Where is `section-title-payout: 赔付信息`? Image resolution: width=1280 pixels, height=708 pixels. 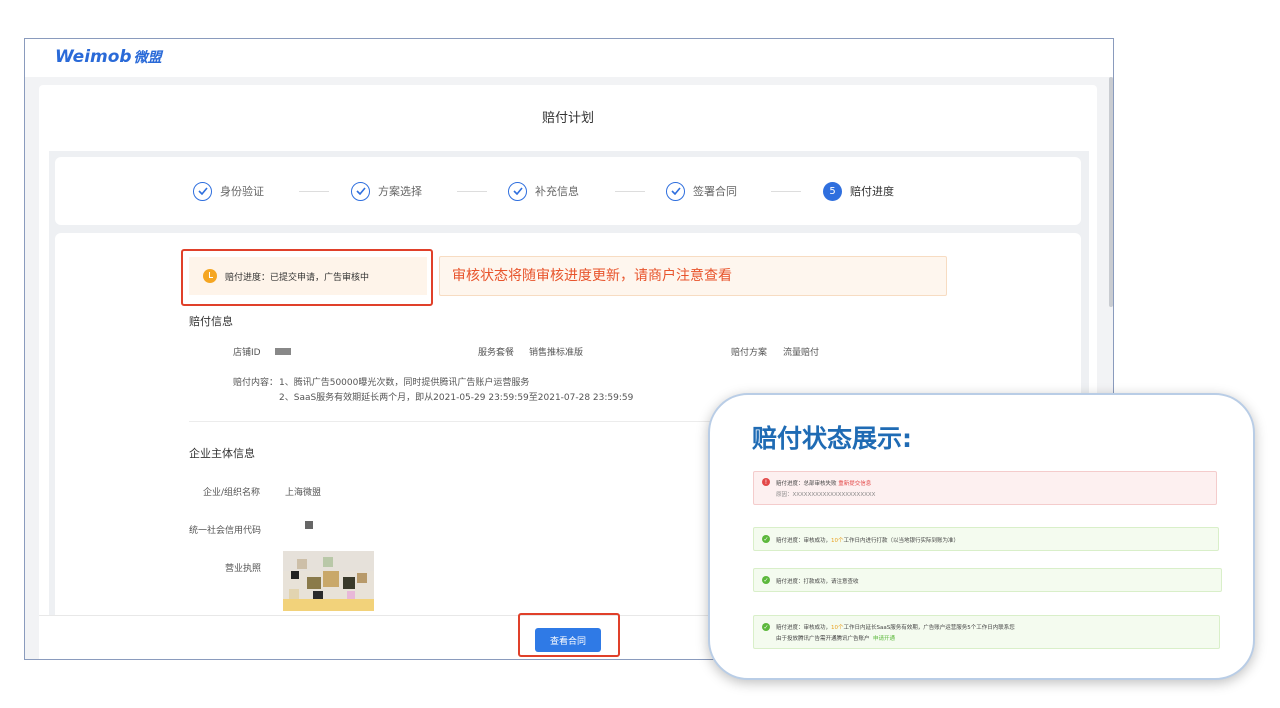
section-title-payout: 赔付信息 is located at coordinates (211, 321).